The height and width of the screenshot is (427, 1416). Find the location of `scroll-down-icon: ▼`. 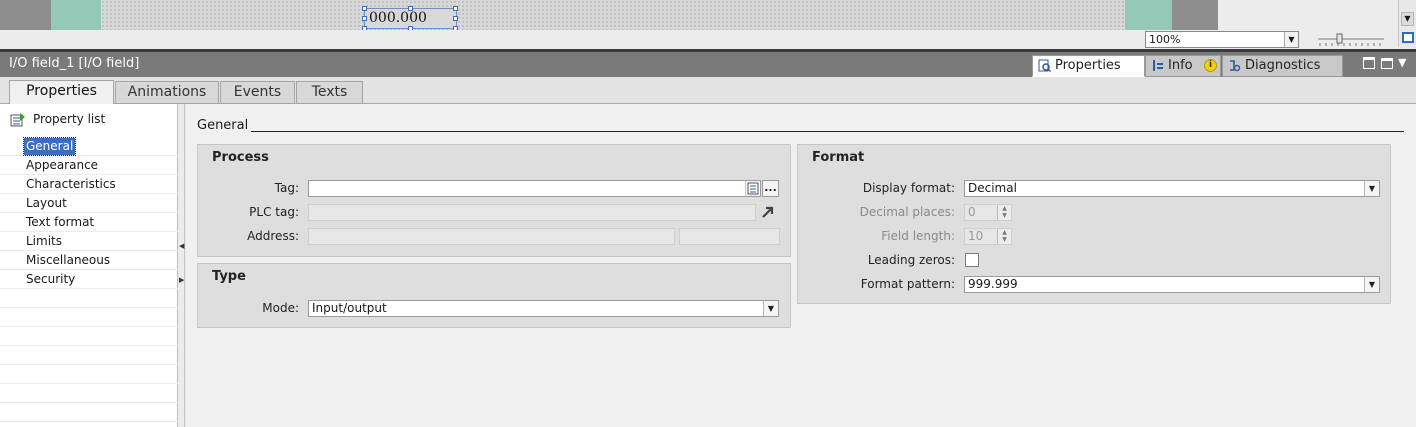

scroll-down-icon: ▼ is located at coordinates (1407, 19).